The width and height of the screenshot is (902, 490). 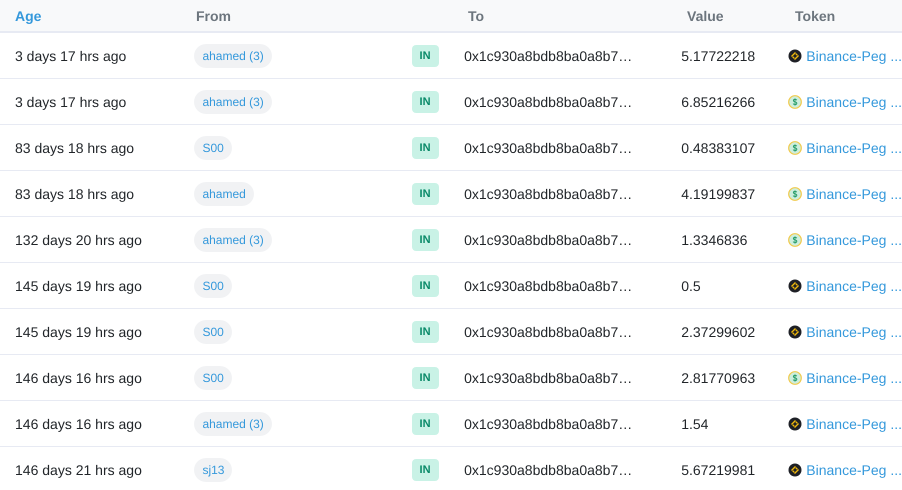 I want to click on column-header: Value, so click(x=706, y=16).